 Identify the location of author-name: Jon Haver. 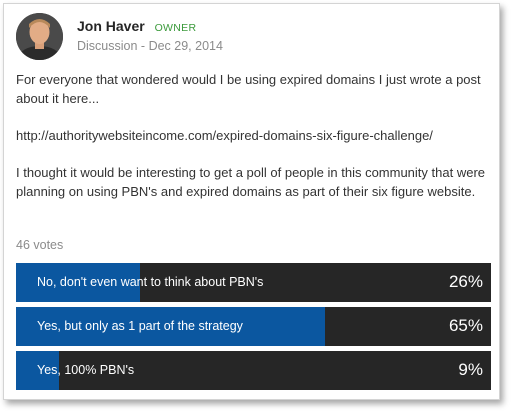
(111, 26).